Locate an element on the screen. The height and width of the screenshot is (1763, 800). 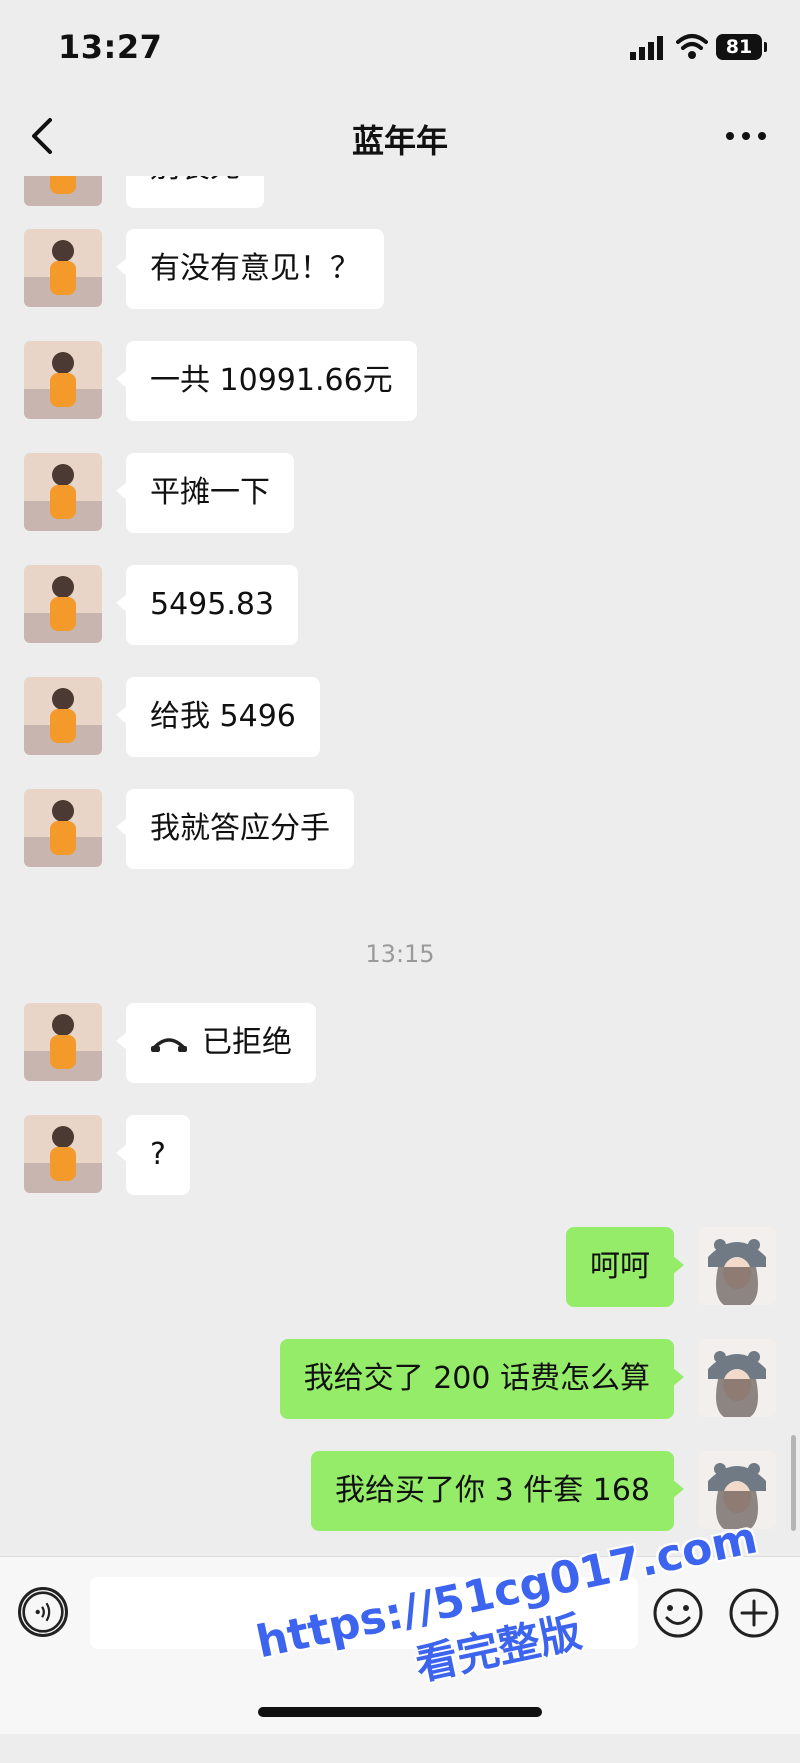
message-received: 平摊一下 is located at coordinates (400, 493).